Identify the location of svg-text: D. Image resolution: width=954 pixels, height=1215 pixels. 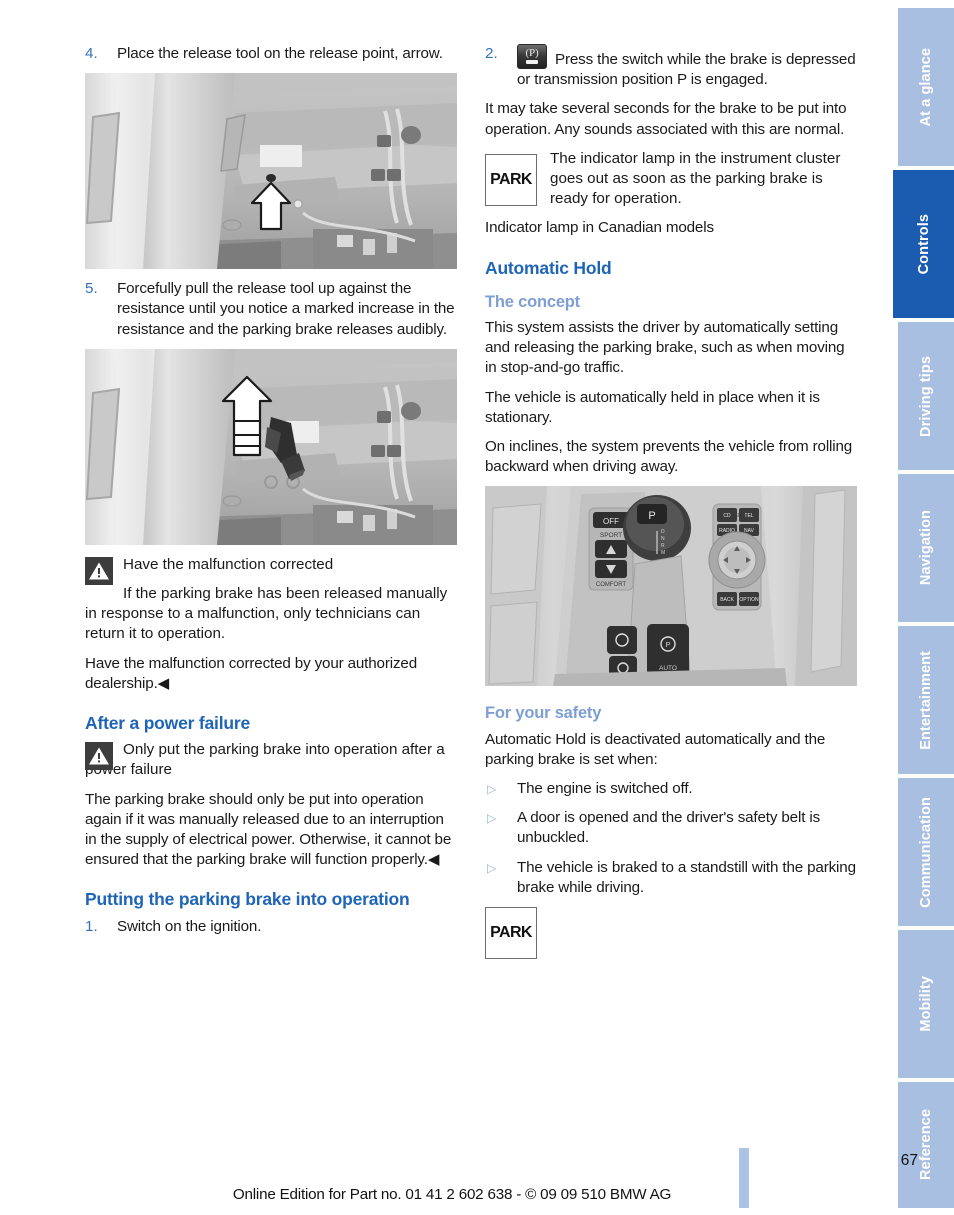
(663, 532).